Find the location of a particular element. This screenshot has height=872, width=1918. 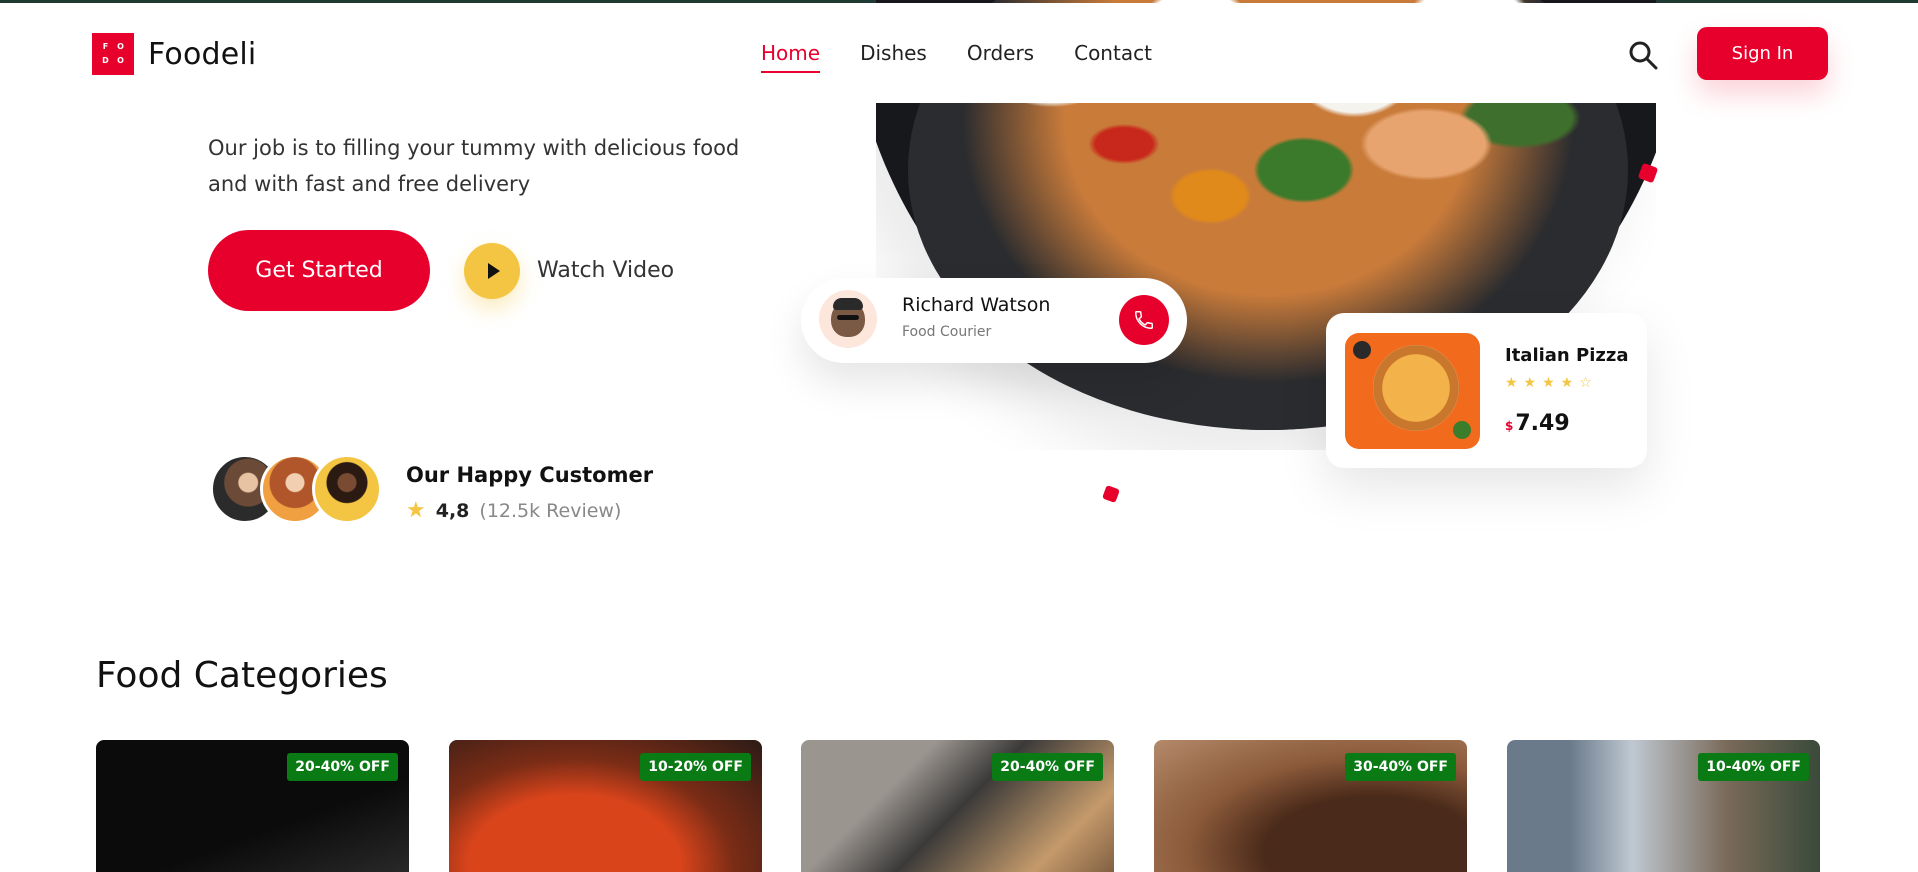

courier-face-icon is located at coordinates (848, 317).